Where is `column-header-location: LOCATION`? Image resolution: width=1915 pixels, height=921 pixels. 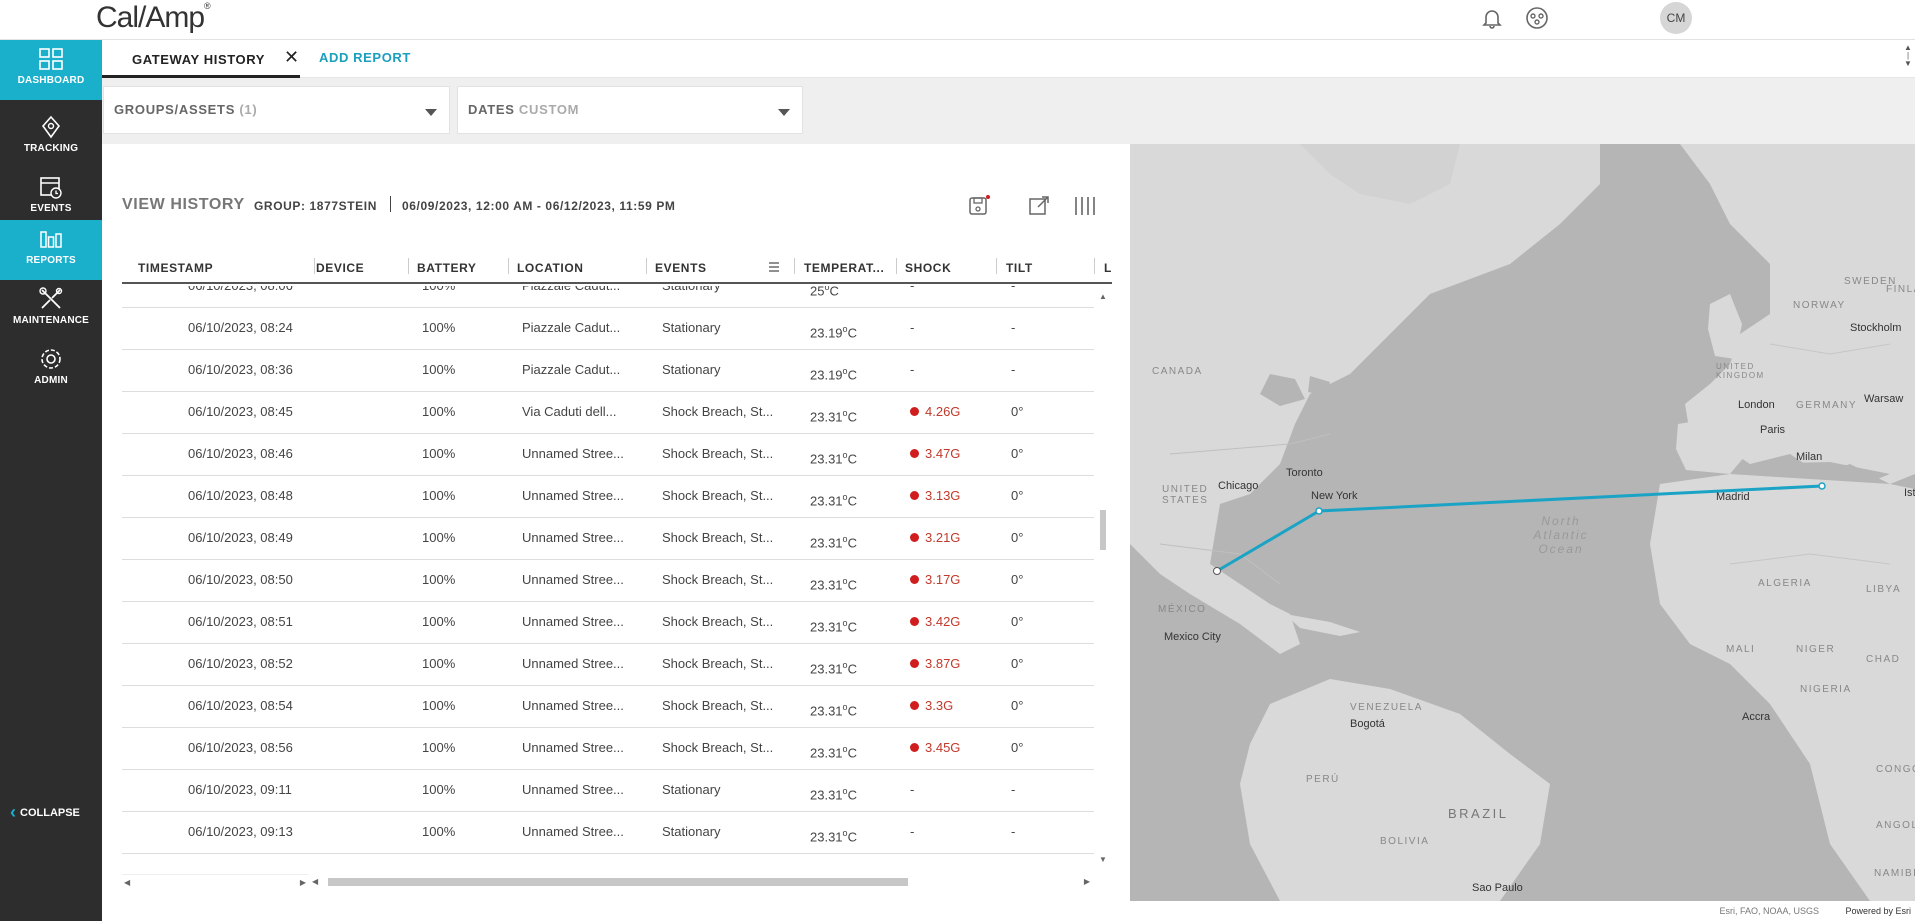
column-header-location: LOCATION is located at coordinates (572, 268).